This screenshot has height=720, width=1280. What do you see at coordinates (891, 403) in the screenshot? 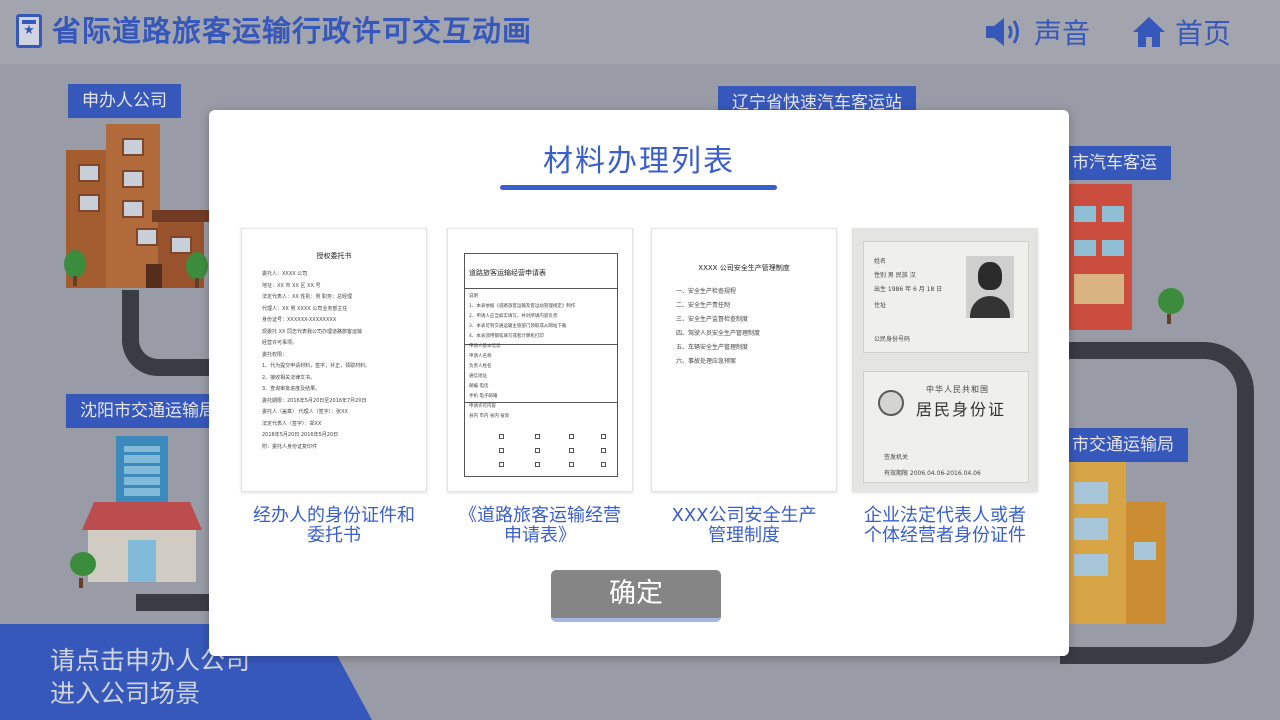
I see `national-emblem-icon` at bounding box center [891, 403].